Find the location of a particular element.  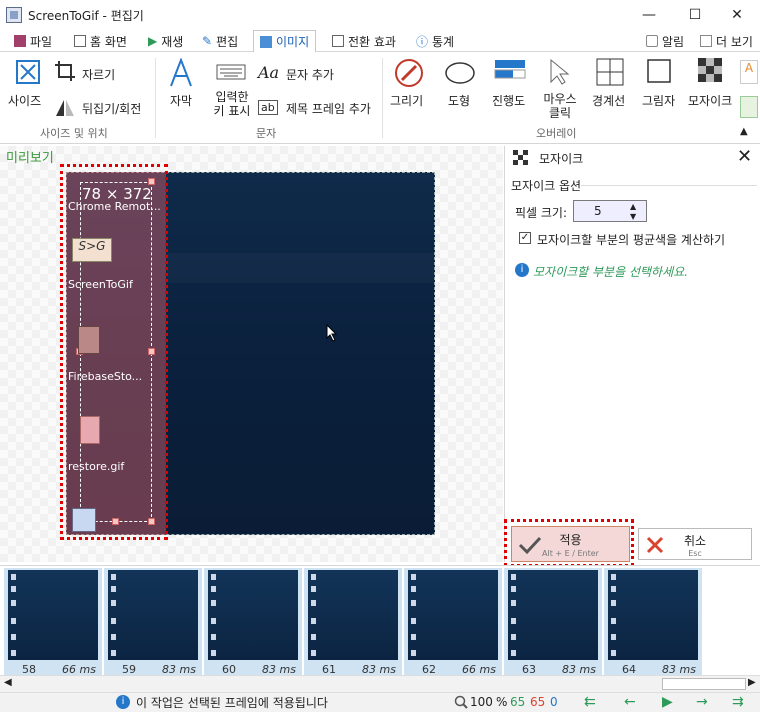

desktop-icon-label: ScreenToGif is located at coordinates (100, 284).